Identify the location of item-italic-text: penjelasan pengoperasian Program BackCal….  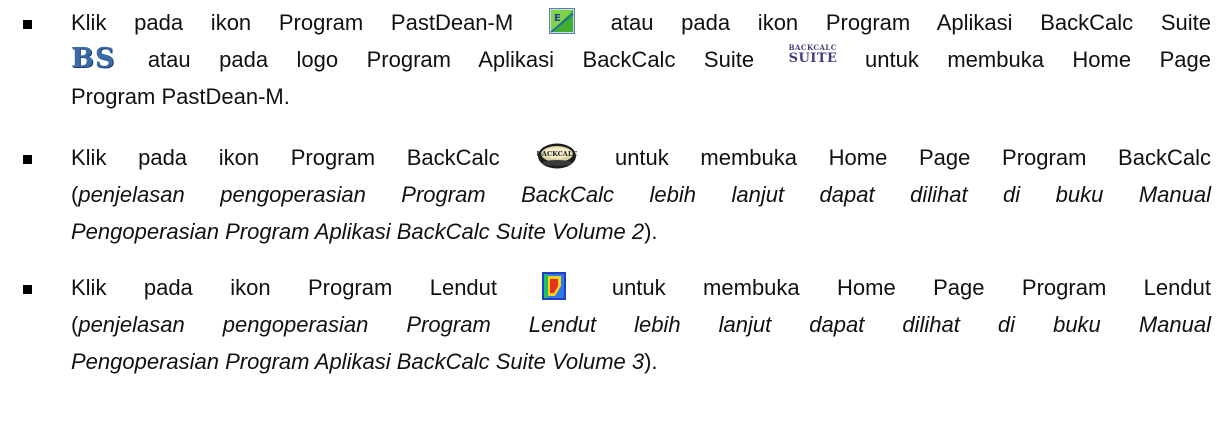
(644, 194).